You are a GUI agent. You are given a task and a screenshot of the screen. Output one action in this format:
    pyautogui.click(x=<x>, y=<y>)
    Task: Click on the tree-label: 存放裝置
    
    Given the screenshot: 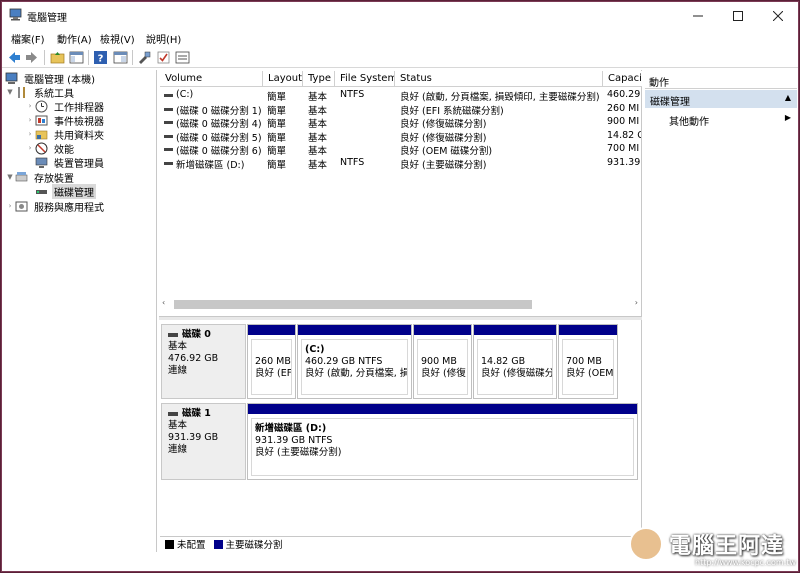 What is the action you would take?
    pyautogui.click(x=54, y=179)
    